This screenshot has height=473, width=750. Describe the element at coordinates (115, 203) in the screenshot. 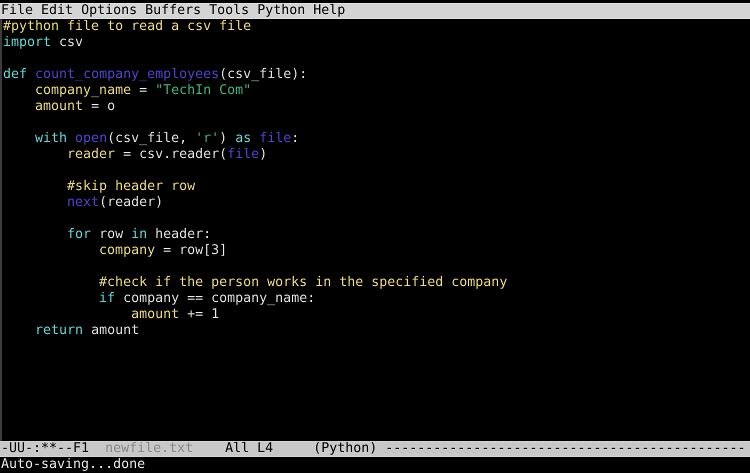

I see `code-line: next(reader)` at that location.